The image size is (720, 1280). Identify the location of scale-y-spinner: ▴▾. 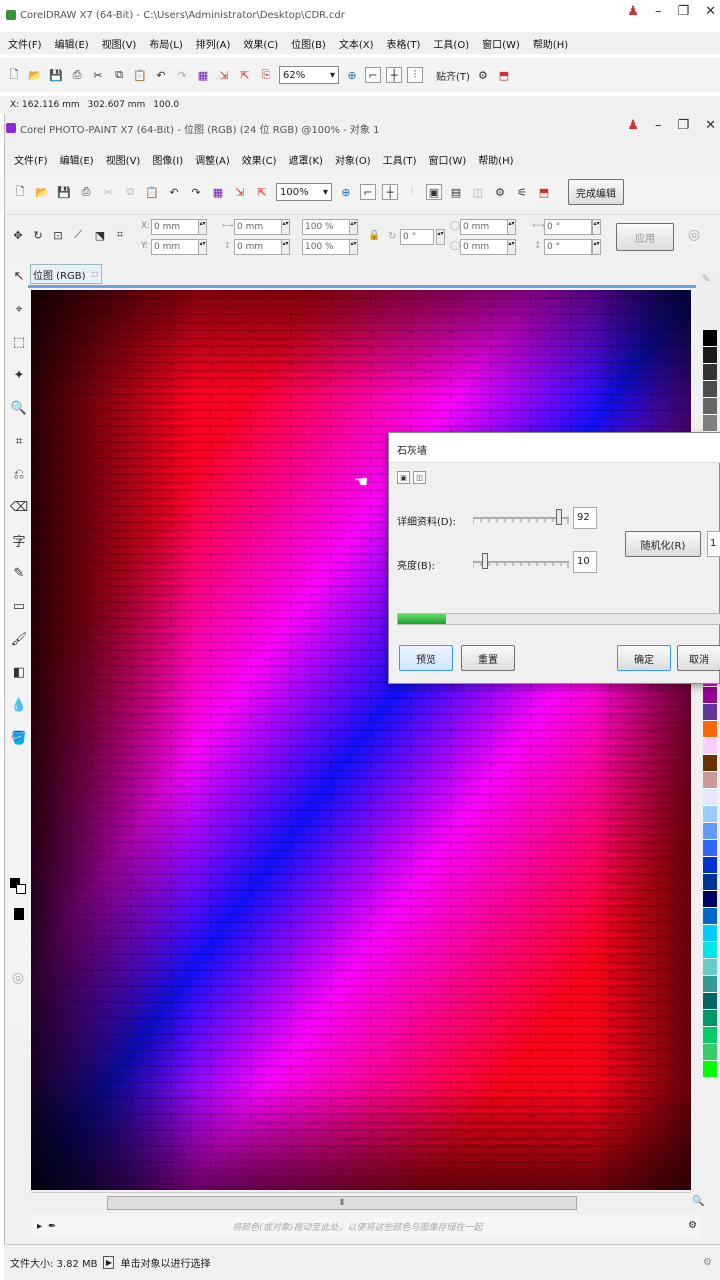
(353, 247).